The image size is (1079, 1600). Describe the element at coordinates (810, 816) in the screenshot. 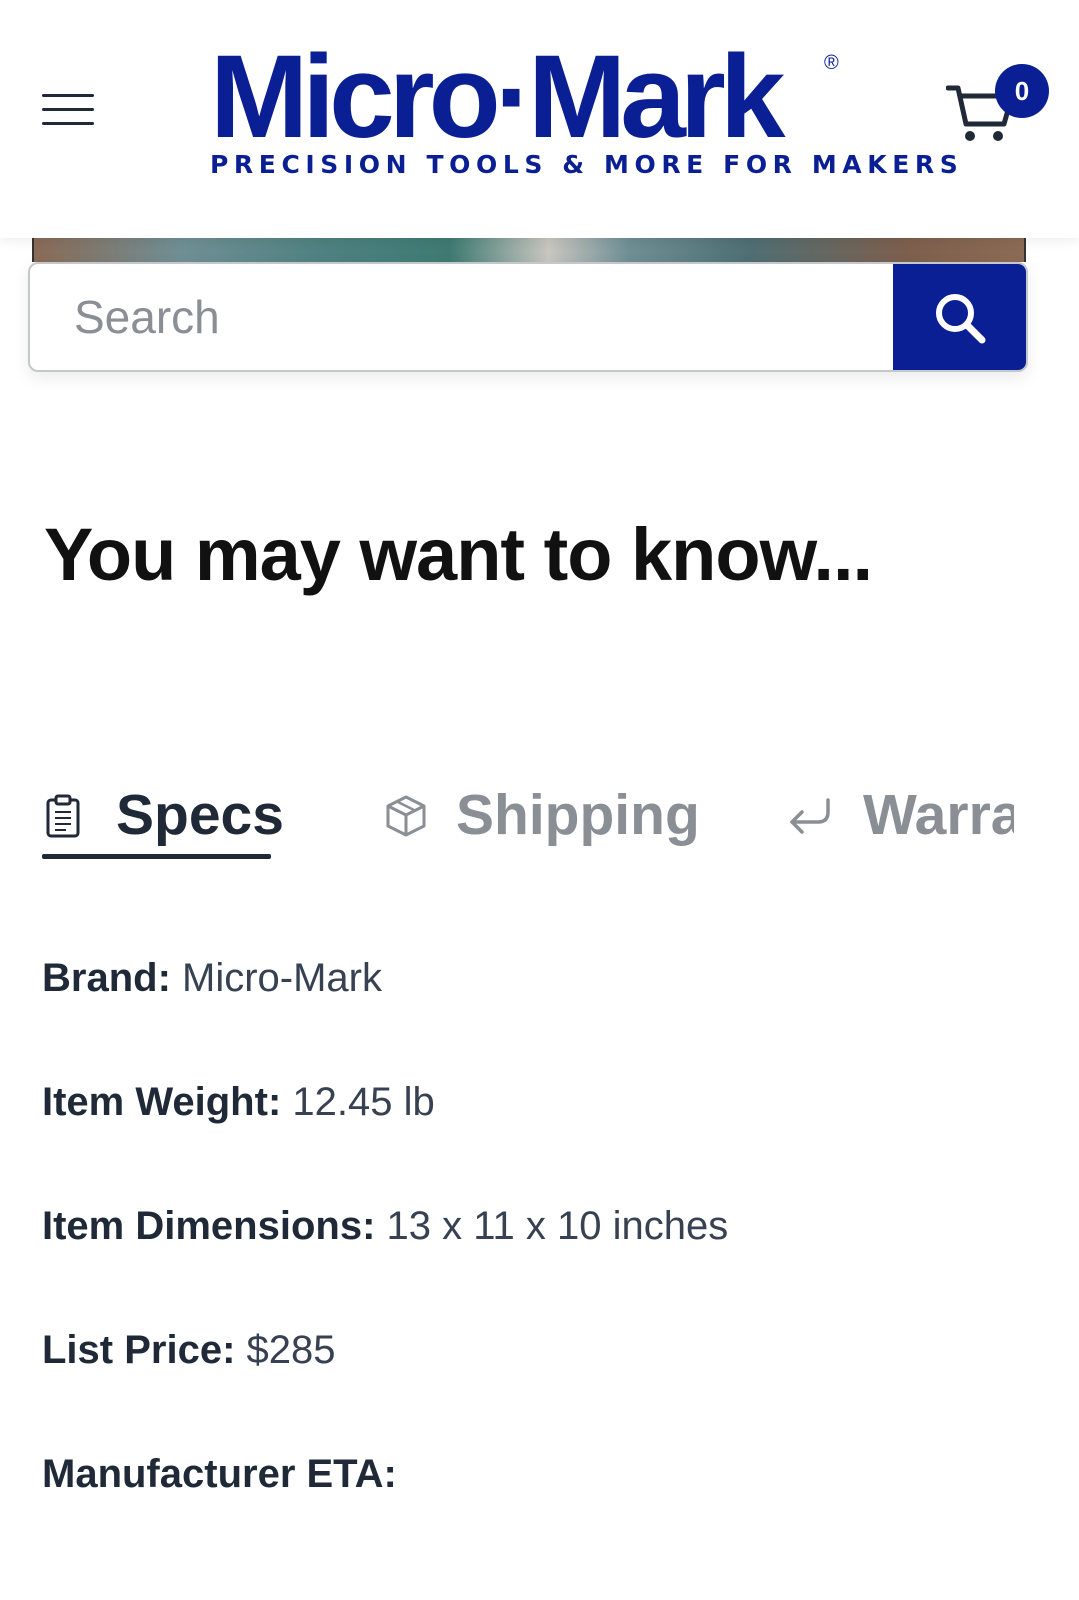

I see `return-arrow-icon` at that location.